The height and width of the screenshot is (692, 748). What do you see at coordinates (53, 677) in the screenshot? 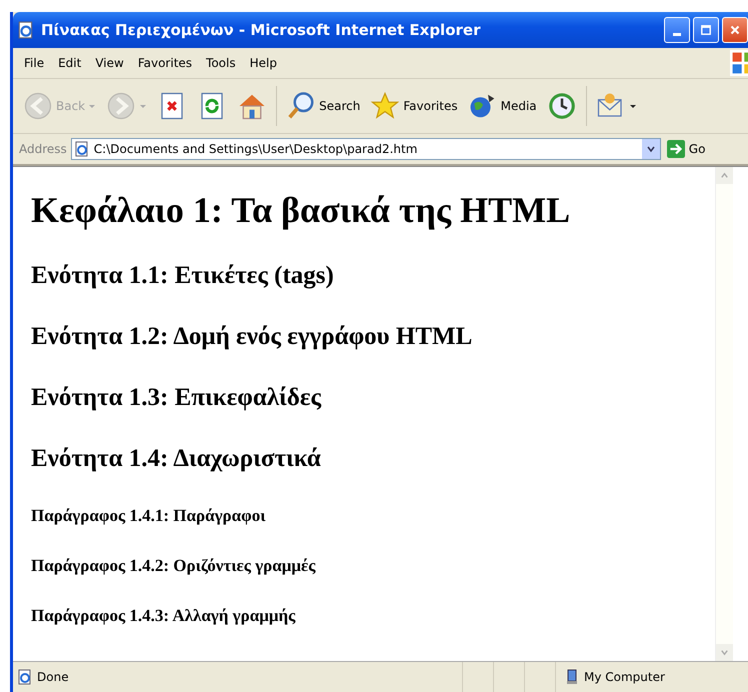
I see `status-text: Done` at bounding box center [53, 677].